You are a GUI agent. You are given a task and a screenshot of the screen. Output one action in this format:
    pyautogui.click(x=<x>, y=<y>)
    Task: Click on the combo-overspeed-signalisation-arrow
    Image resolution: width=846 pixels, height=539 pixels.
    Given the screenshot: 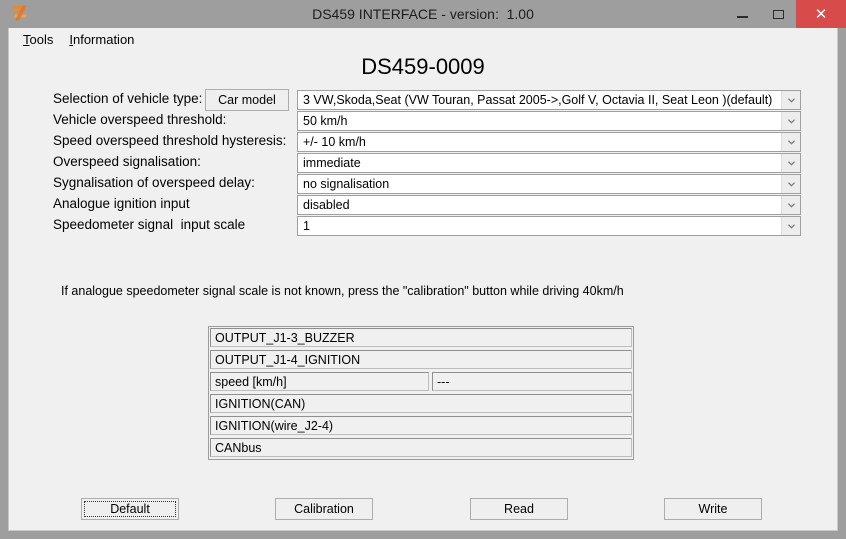 What is the action you would take?
    pyautogui.click(x=790, y=163)
    